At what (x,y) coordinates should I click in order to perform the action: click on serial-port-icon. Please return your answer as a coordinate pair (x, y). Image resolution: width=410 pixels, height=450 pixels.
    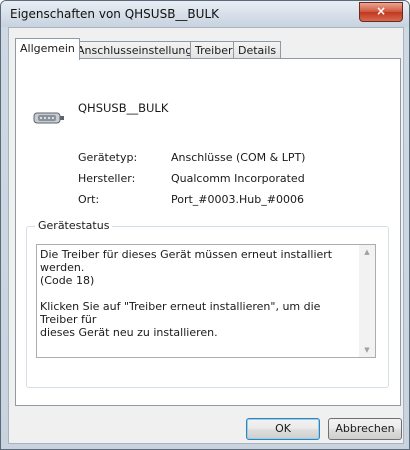
    Looking at the image, I should click on (48, 118).